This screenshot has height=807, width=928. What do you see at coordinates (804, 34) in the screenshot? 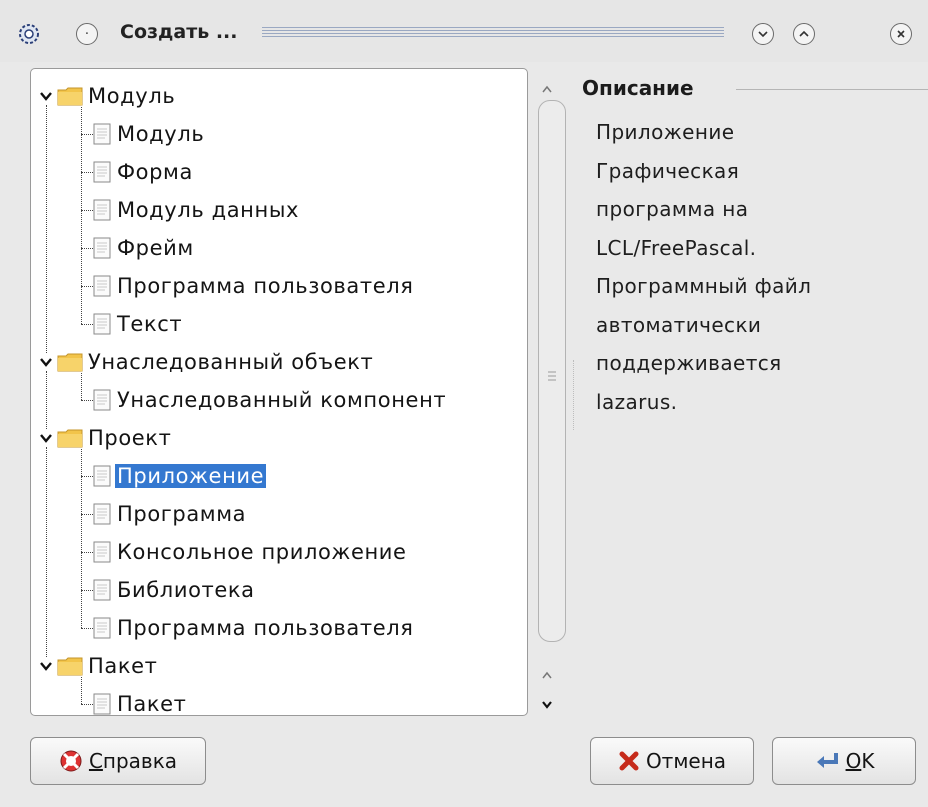
I see `maximize-icon` at bounding box center [804, 34].